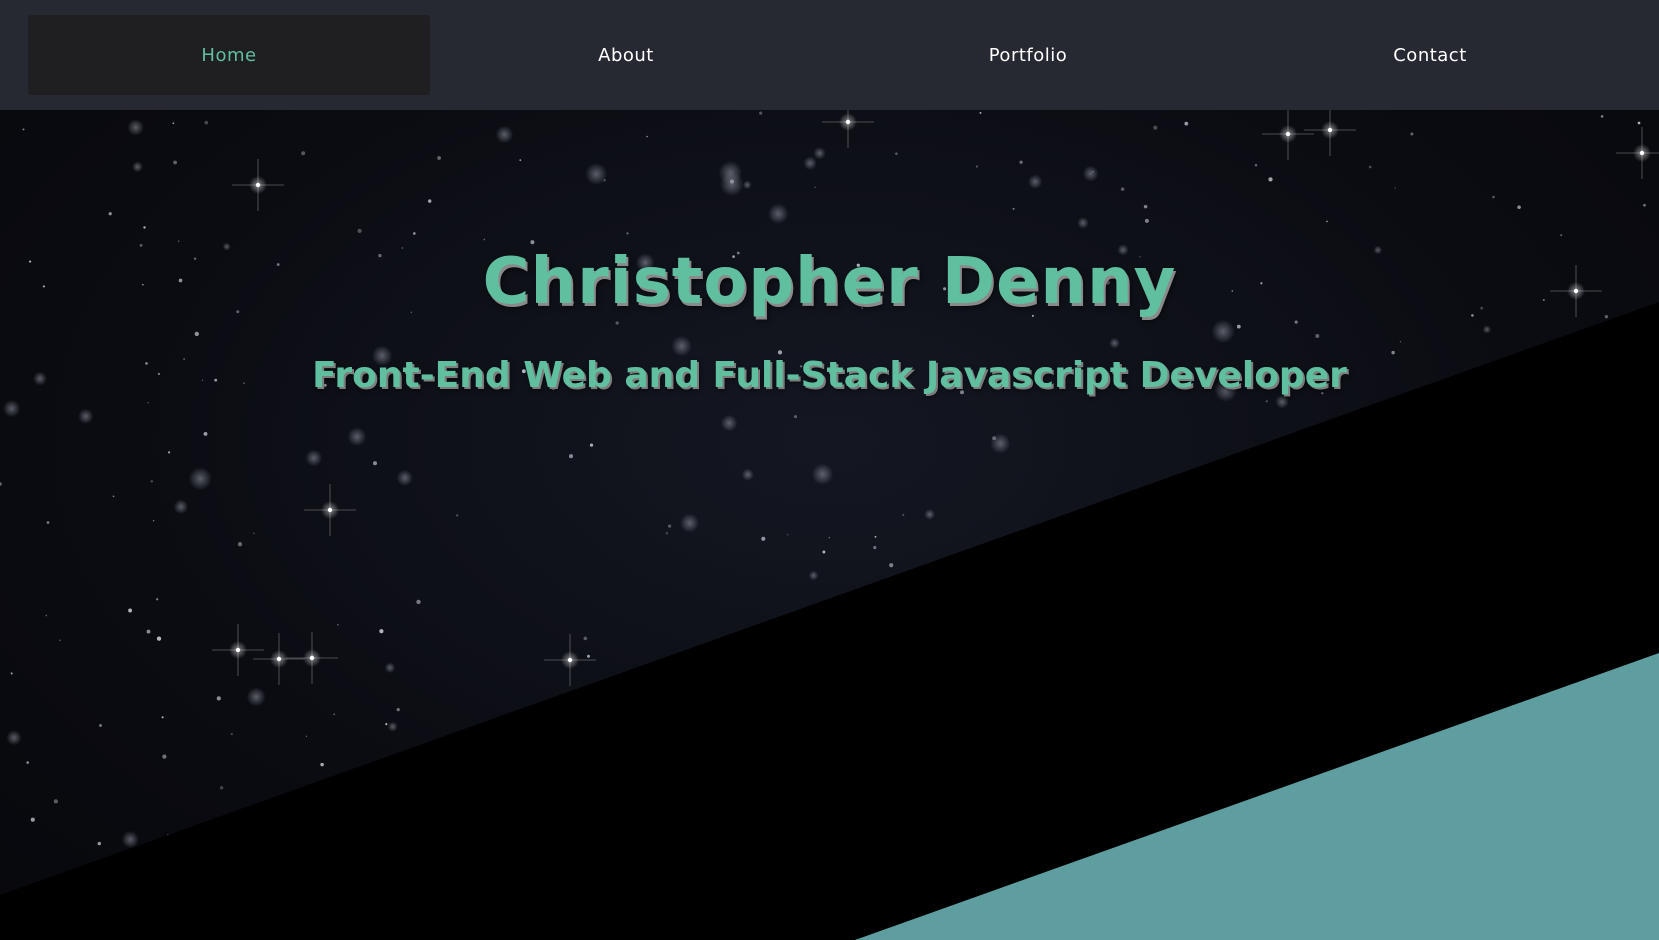  I want to click on nav-item-about: About, so click(626, 55).